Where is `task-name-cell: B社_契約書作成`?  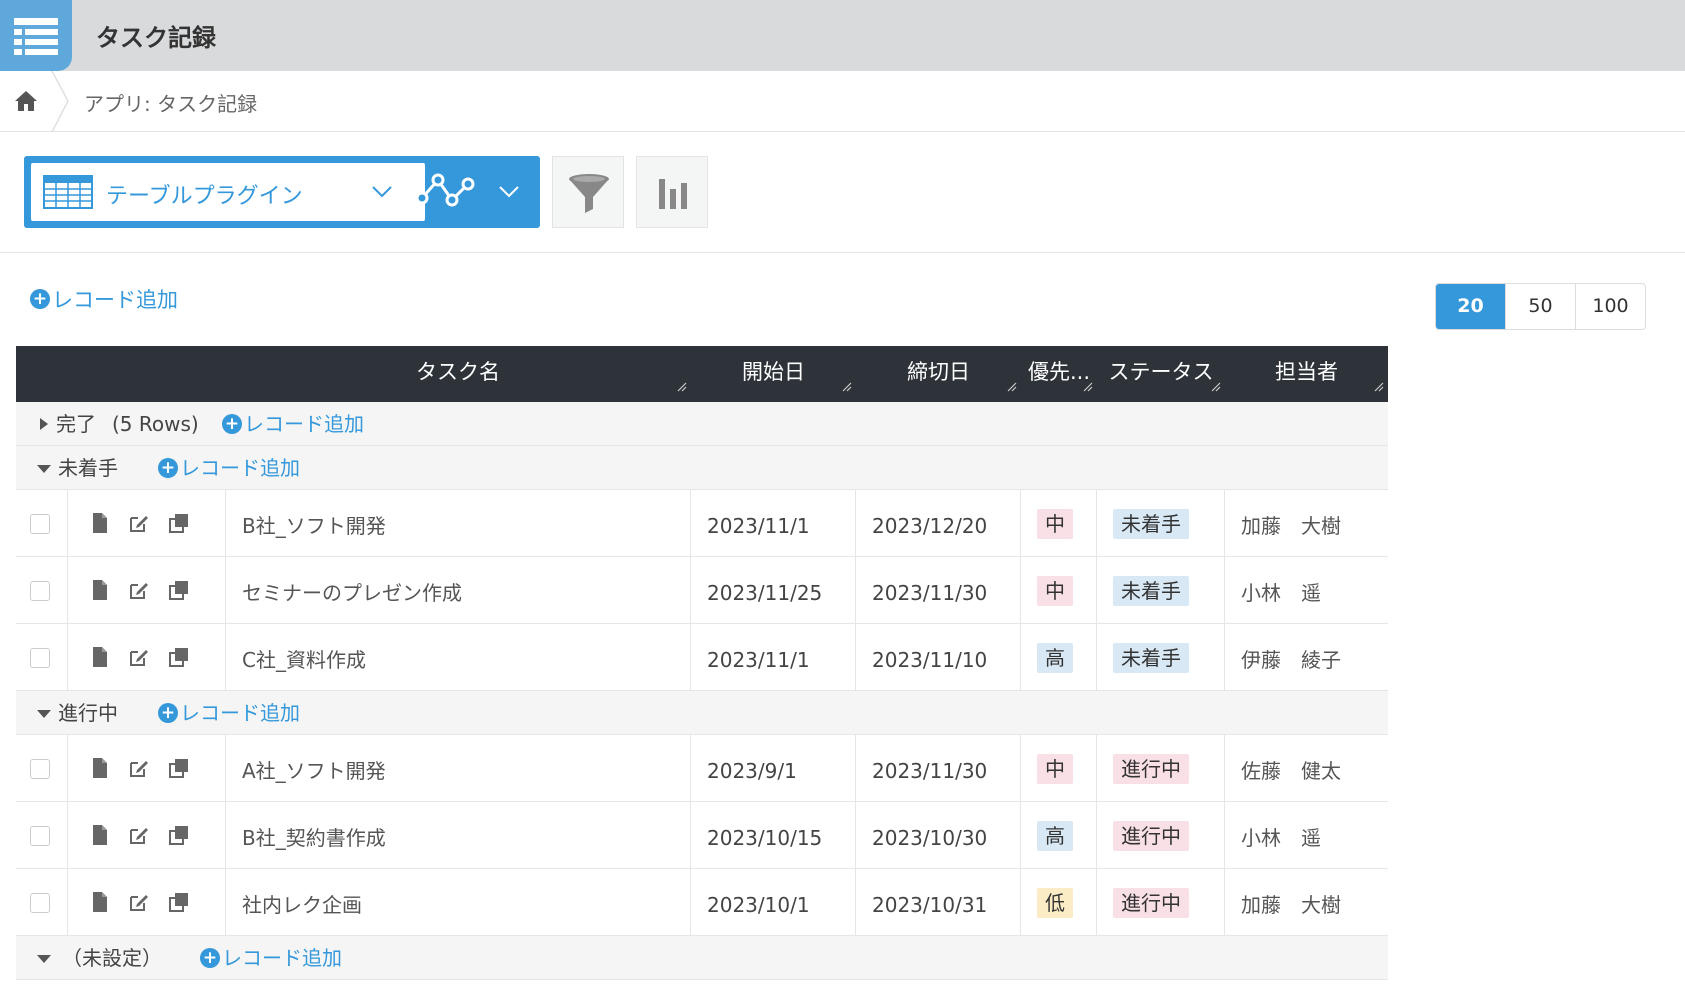
task-name-cell: B社_契約書作成 is located at coordinates (458, 835).